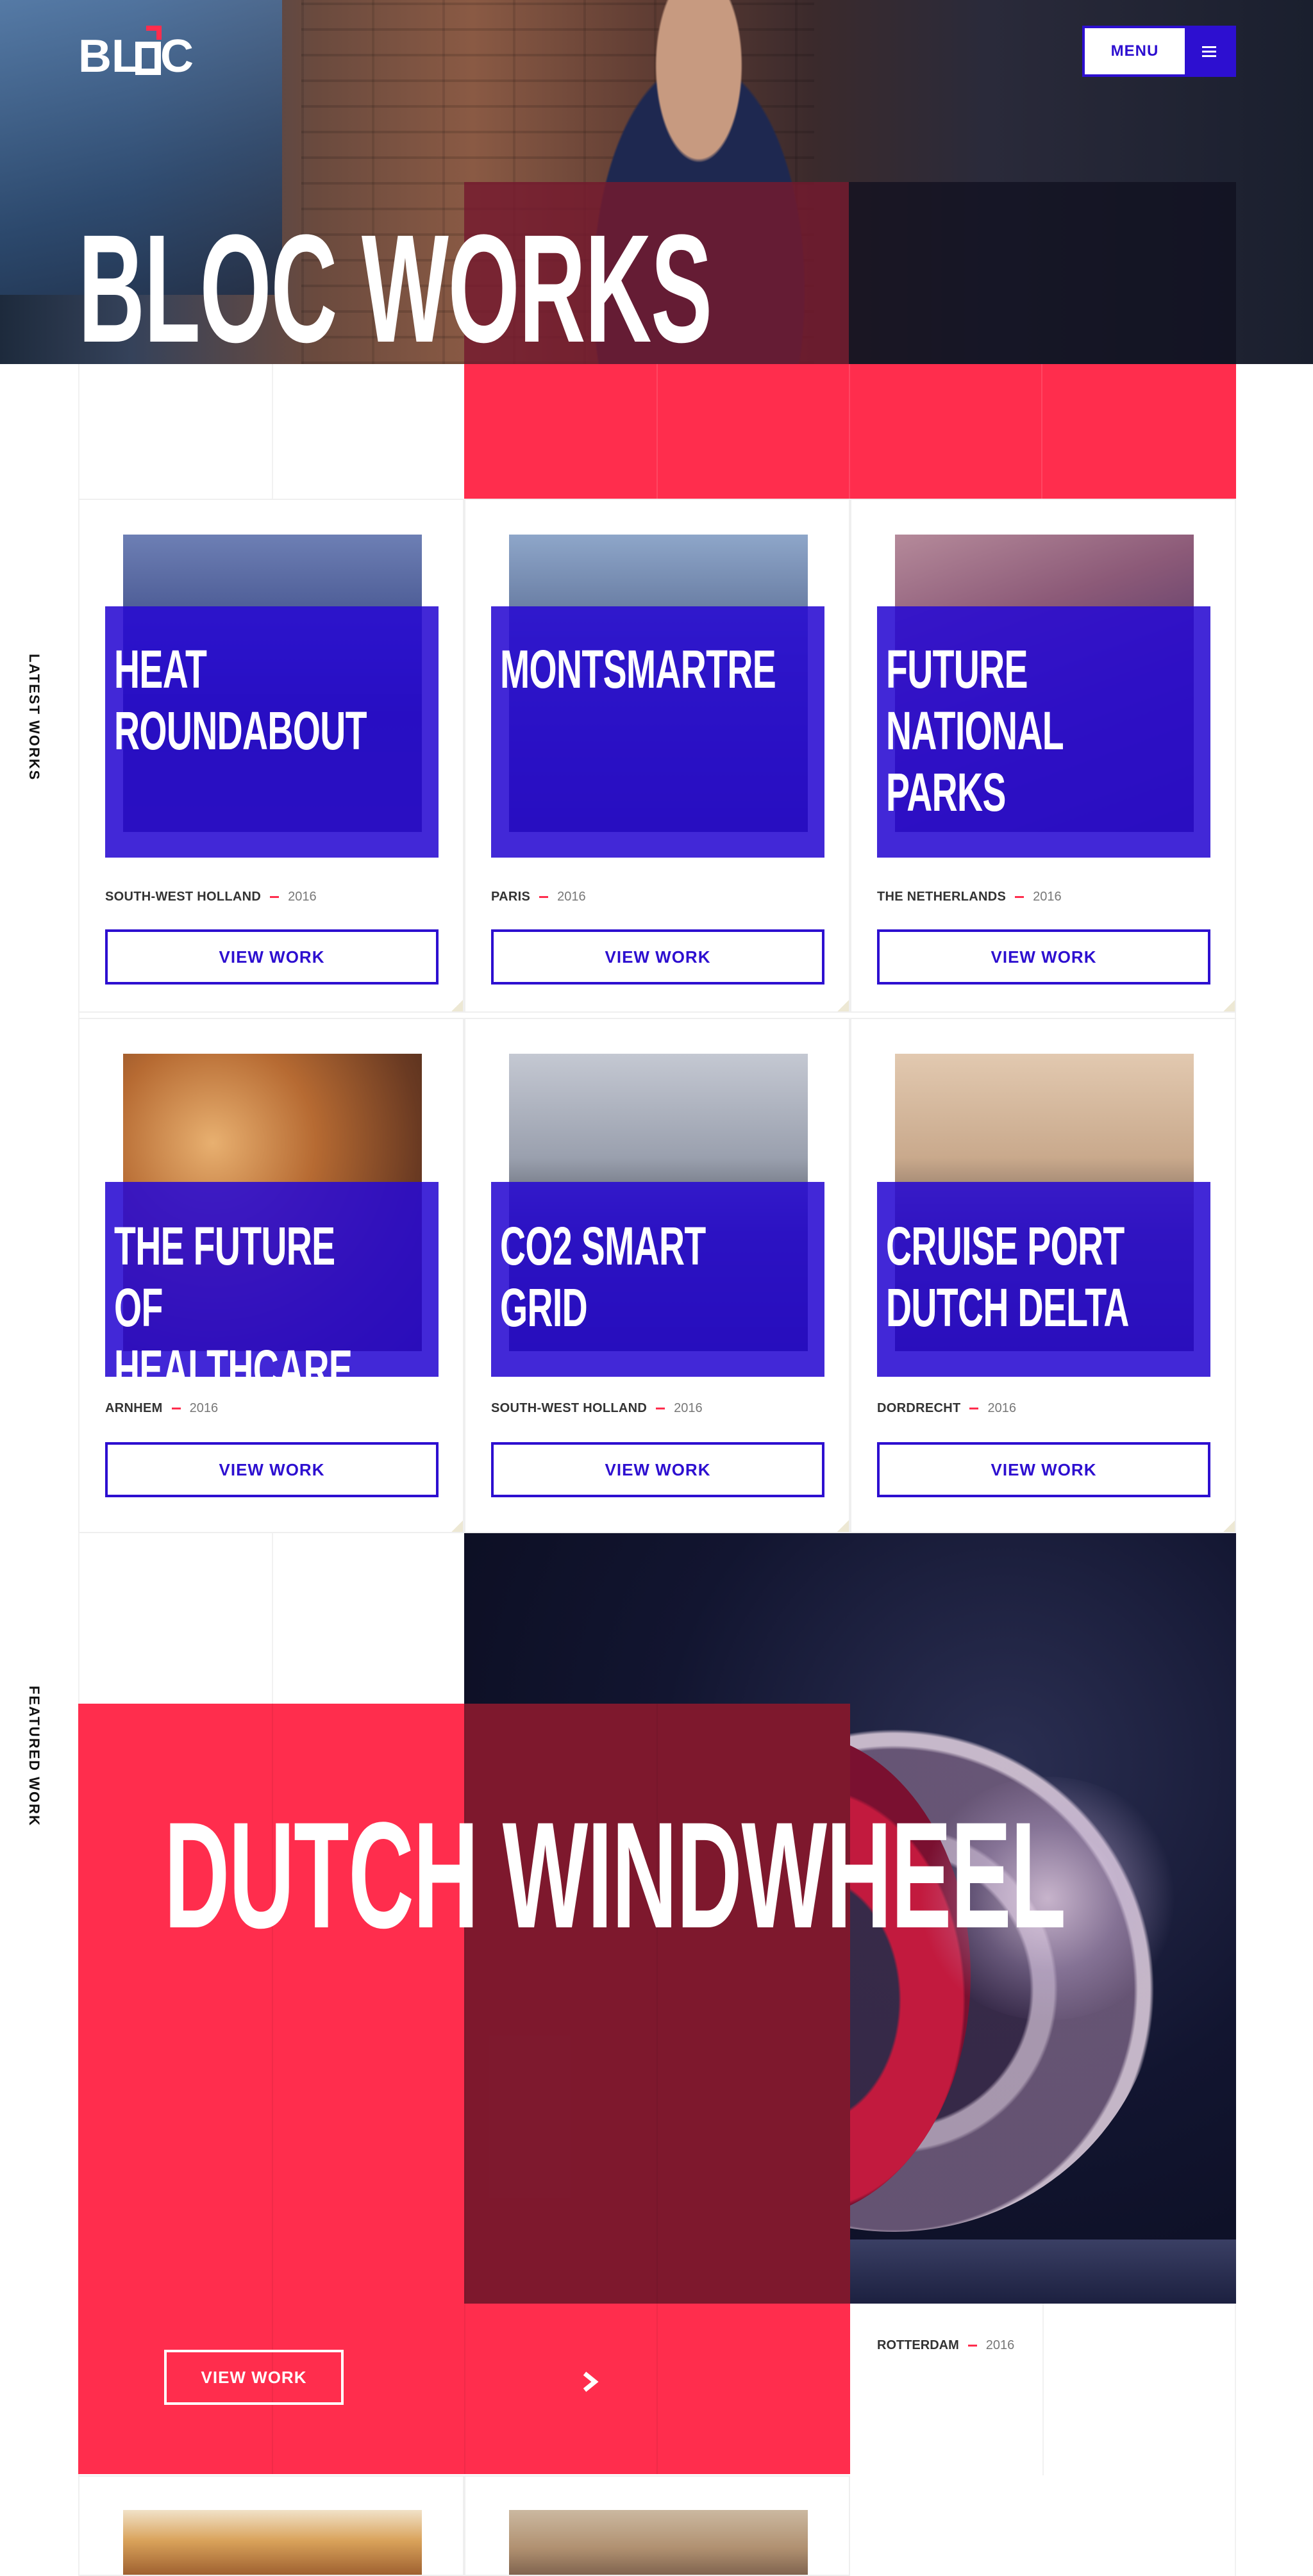 This screenshot has width=1313, height=2576. I want to click on work-meta: PARIS 2016, so click(538, 897).